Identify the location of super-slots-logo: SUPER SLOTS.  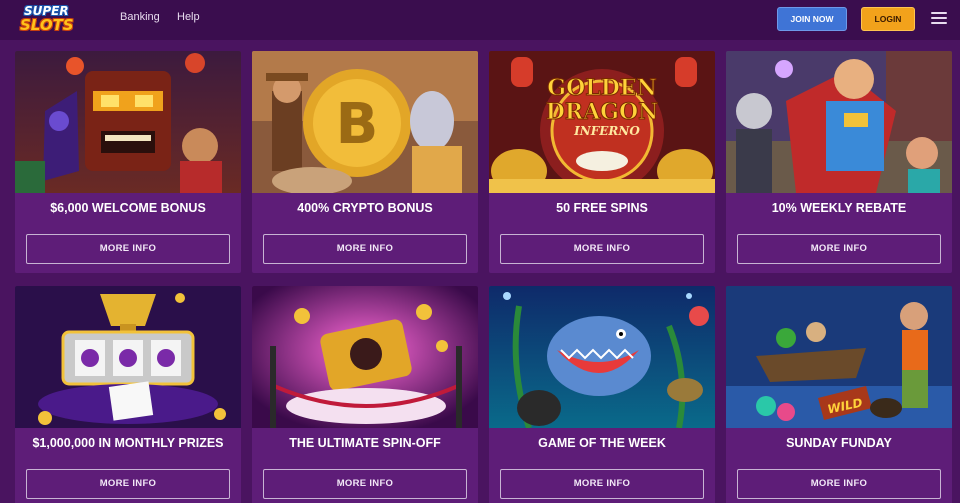
(49, 19).